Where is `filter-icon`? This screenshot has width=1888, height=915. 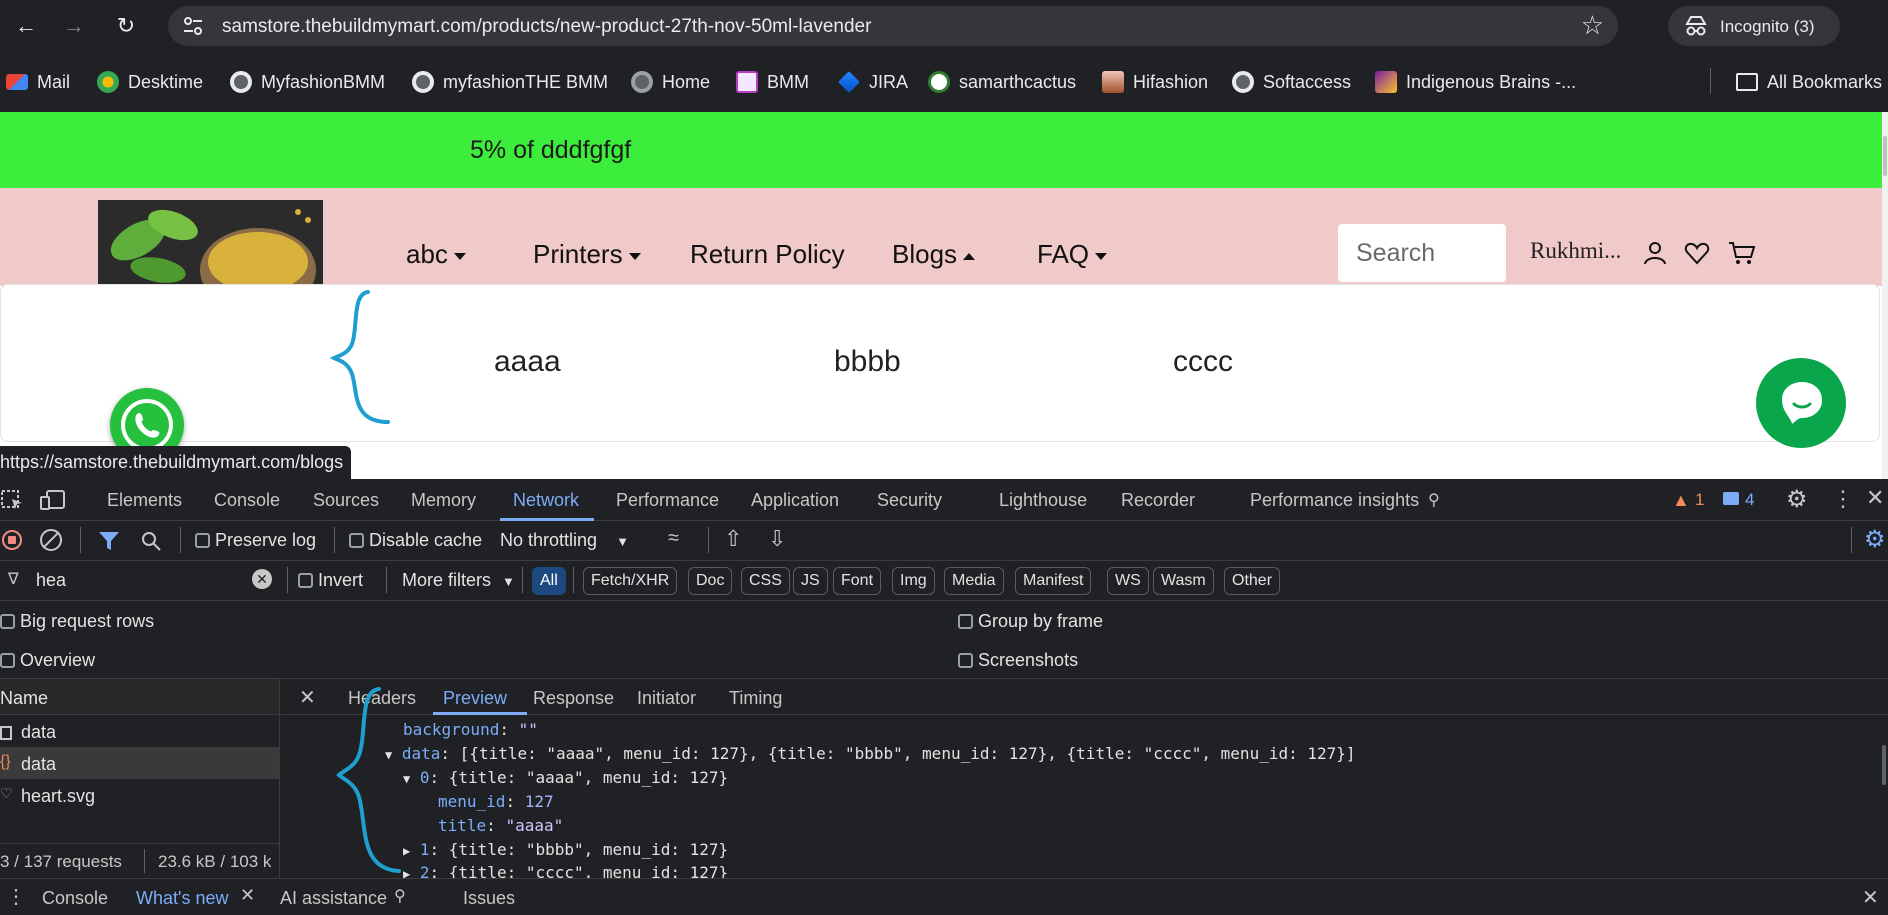
filter-icon is located at coordinates (109, 541).